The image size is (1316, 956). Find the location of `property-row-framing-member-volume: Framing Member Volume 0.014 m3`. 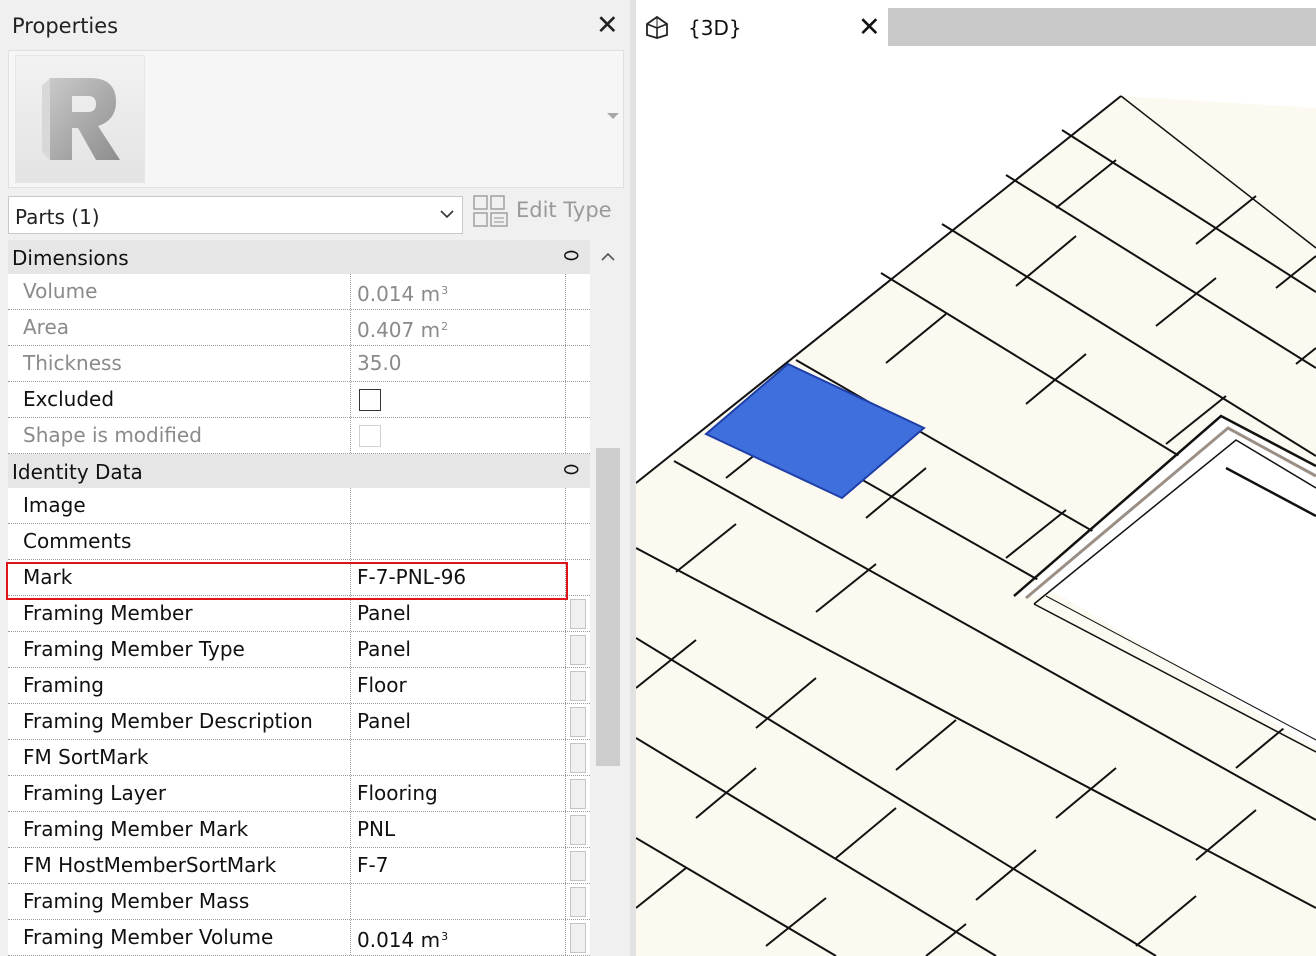

property-row-framing-member-volume: Framing Member Volume 0.014 m3 is located at coordinates (299, 938).